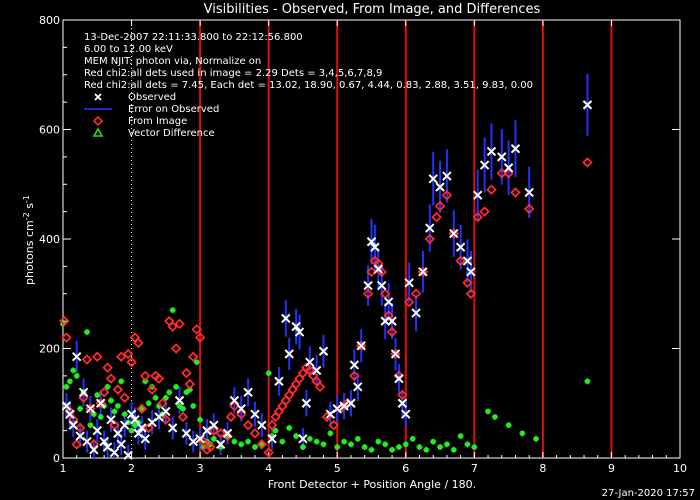  I want to click on y-axis-label-exp2: -1, so click(26, 199).